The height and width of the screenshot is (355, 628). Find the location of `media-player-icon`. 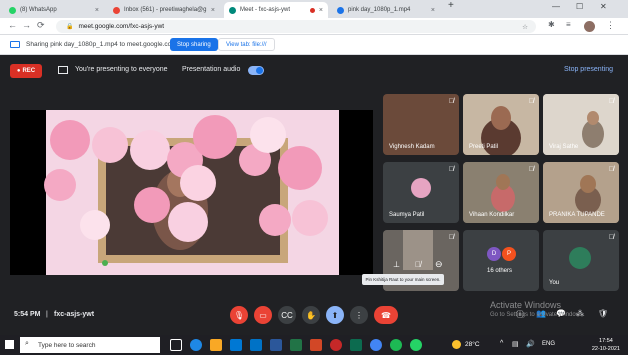

media-player-icon is located at coordinates (336, 345).